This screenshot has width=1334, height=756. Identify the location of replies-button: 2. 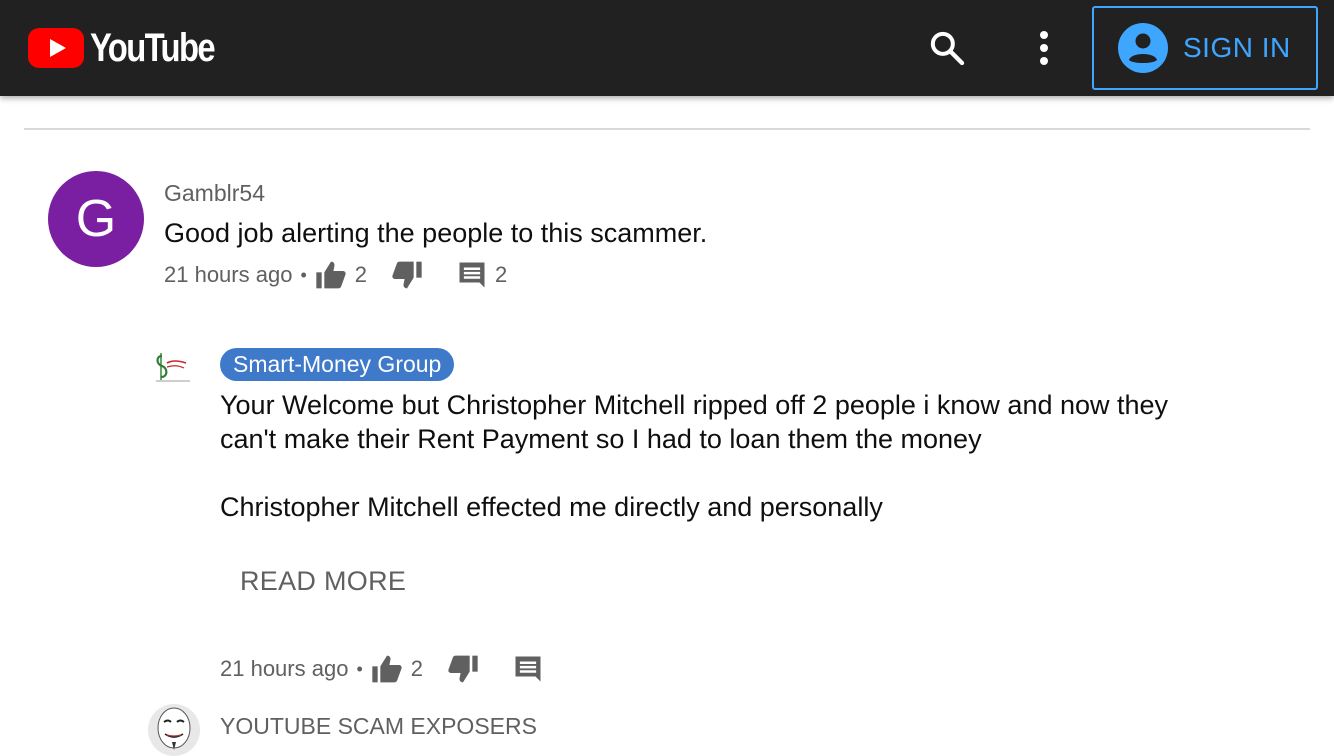
(482, 275).